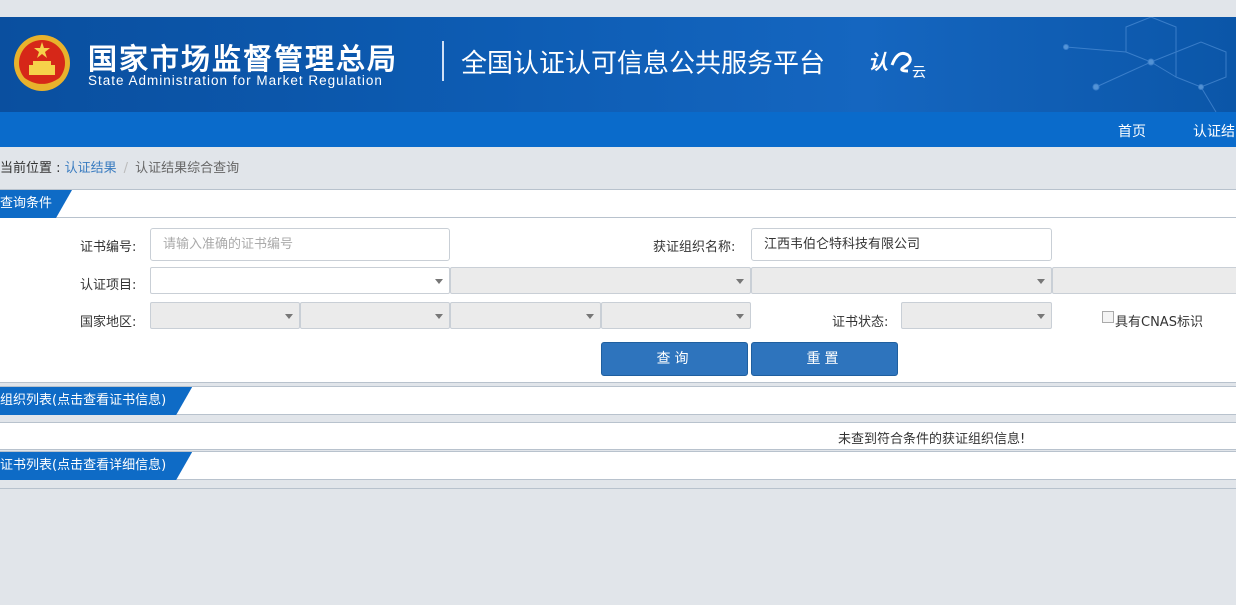  Describe the element at coordinates (674, 359) in the screenshot. I see `search-button: 查询` at that location.